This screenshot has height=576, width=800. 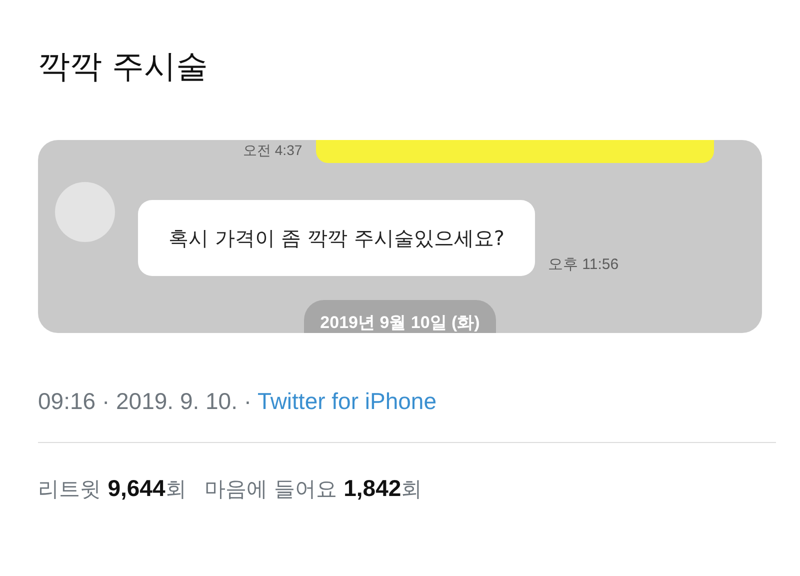 What do you see at coordinates (313, 488) in the screenshot?
I see `stat-count: 마음에 들어요 1,842회` at bounding box center [313, 488].